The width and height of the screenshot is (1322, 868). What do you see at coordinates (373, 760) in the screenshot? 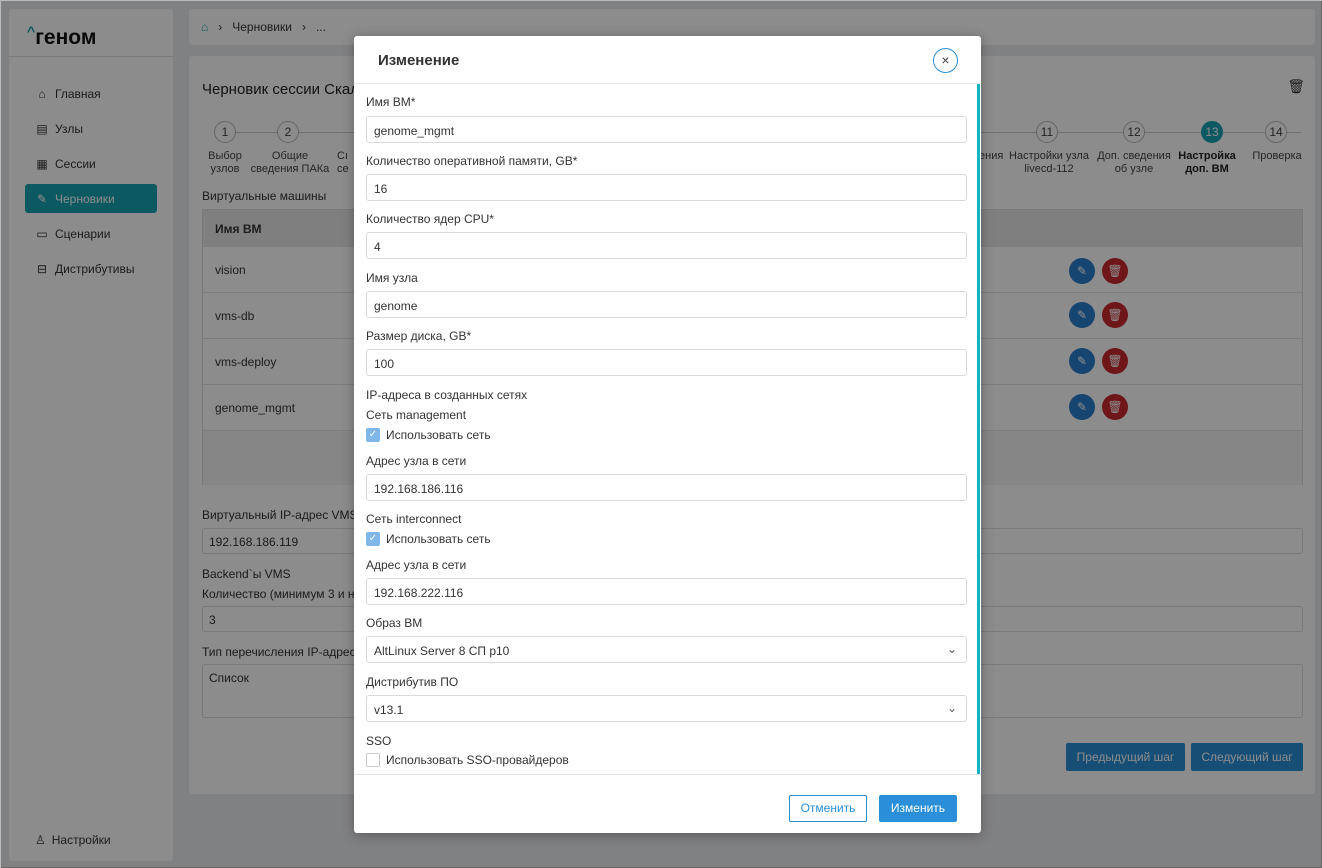
I see `checkbox-unchecked-icon` at bounding box center [373, 760].